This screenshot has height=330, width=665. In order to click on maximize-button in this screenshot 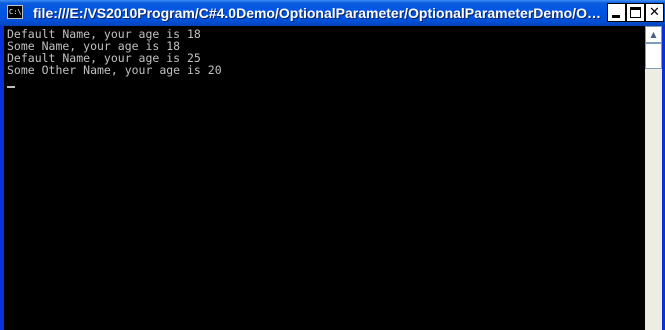, I will do `click(635, 12)`.